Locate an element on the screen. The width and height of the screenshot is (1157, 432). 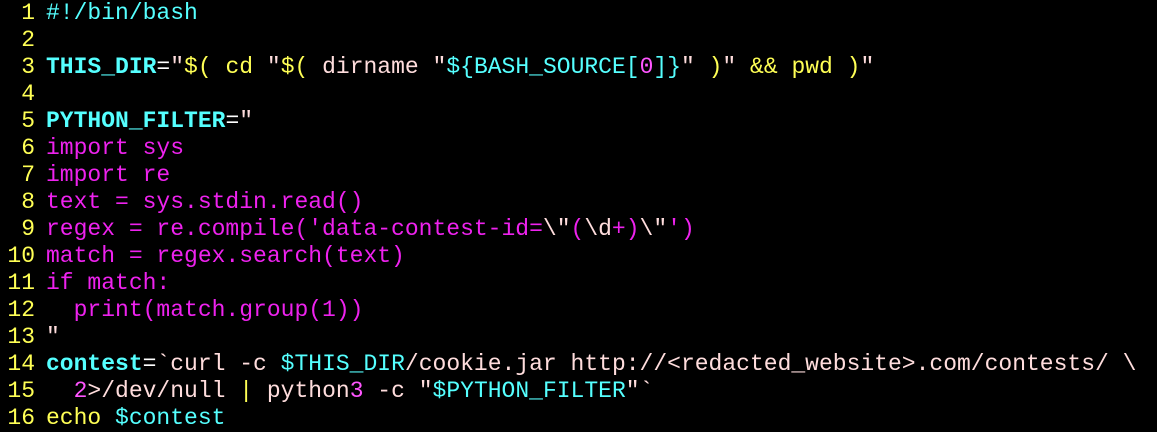
line-number: 12 is located at coordinates (21, 310).